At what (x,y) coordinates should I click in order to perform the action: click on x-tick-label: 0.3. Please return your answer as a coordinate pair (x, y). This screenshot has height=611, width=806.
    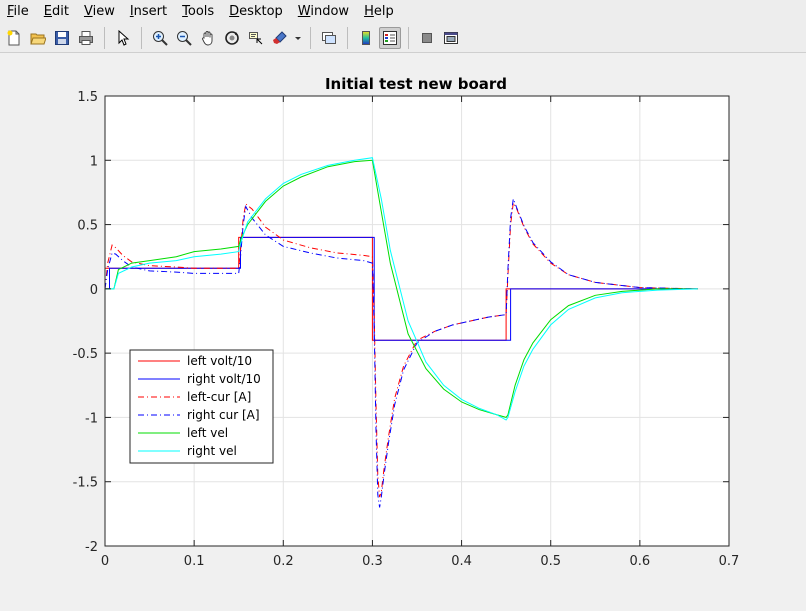
    Looking at the image, I should click on (372, 561).